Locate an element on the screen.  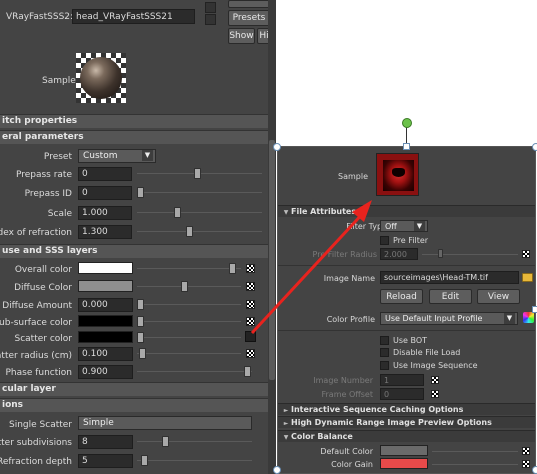
arrow-head is located at coordinates (362, 211).